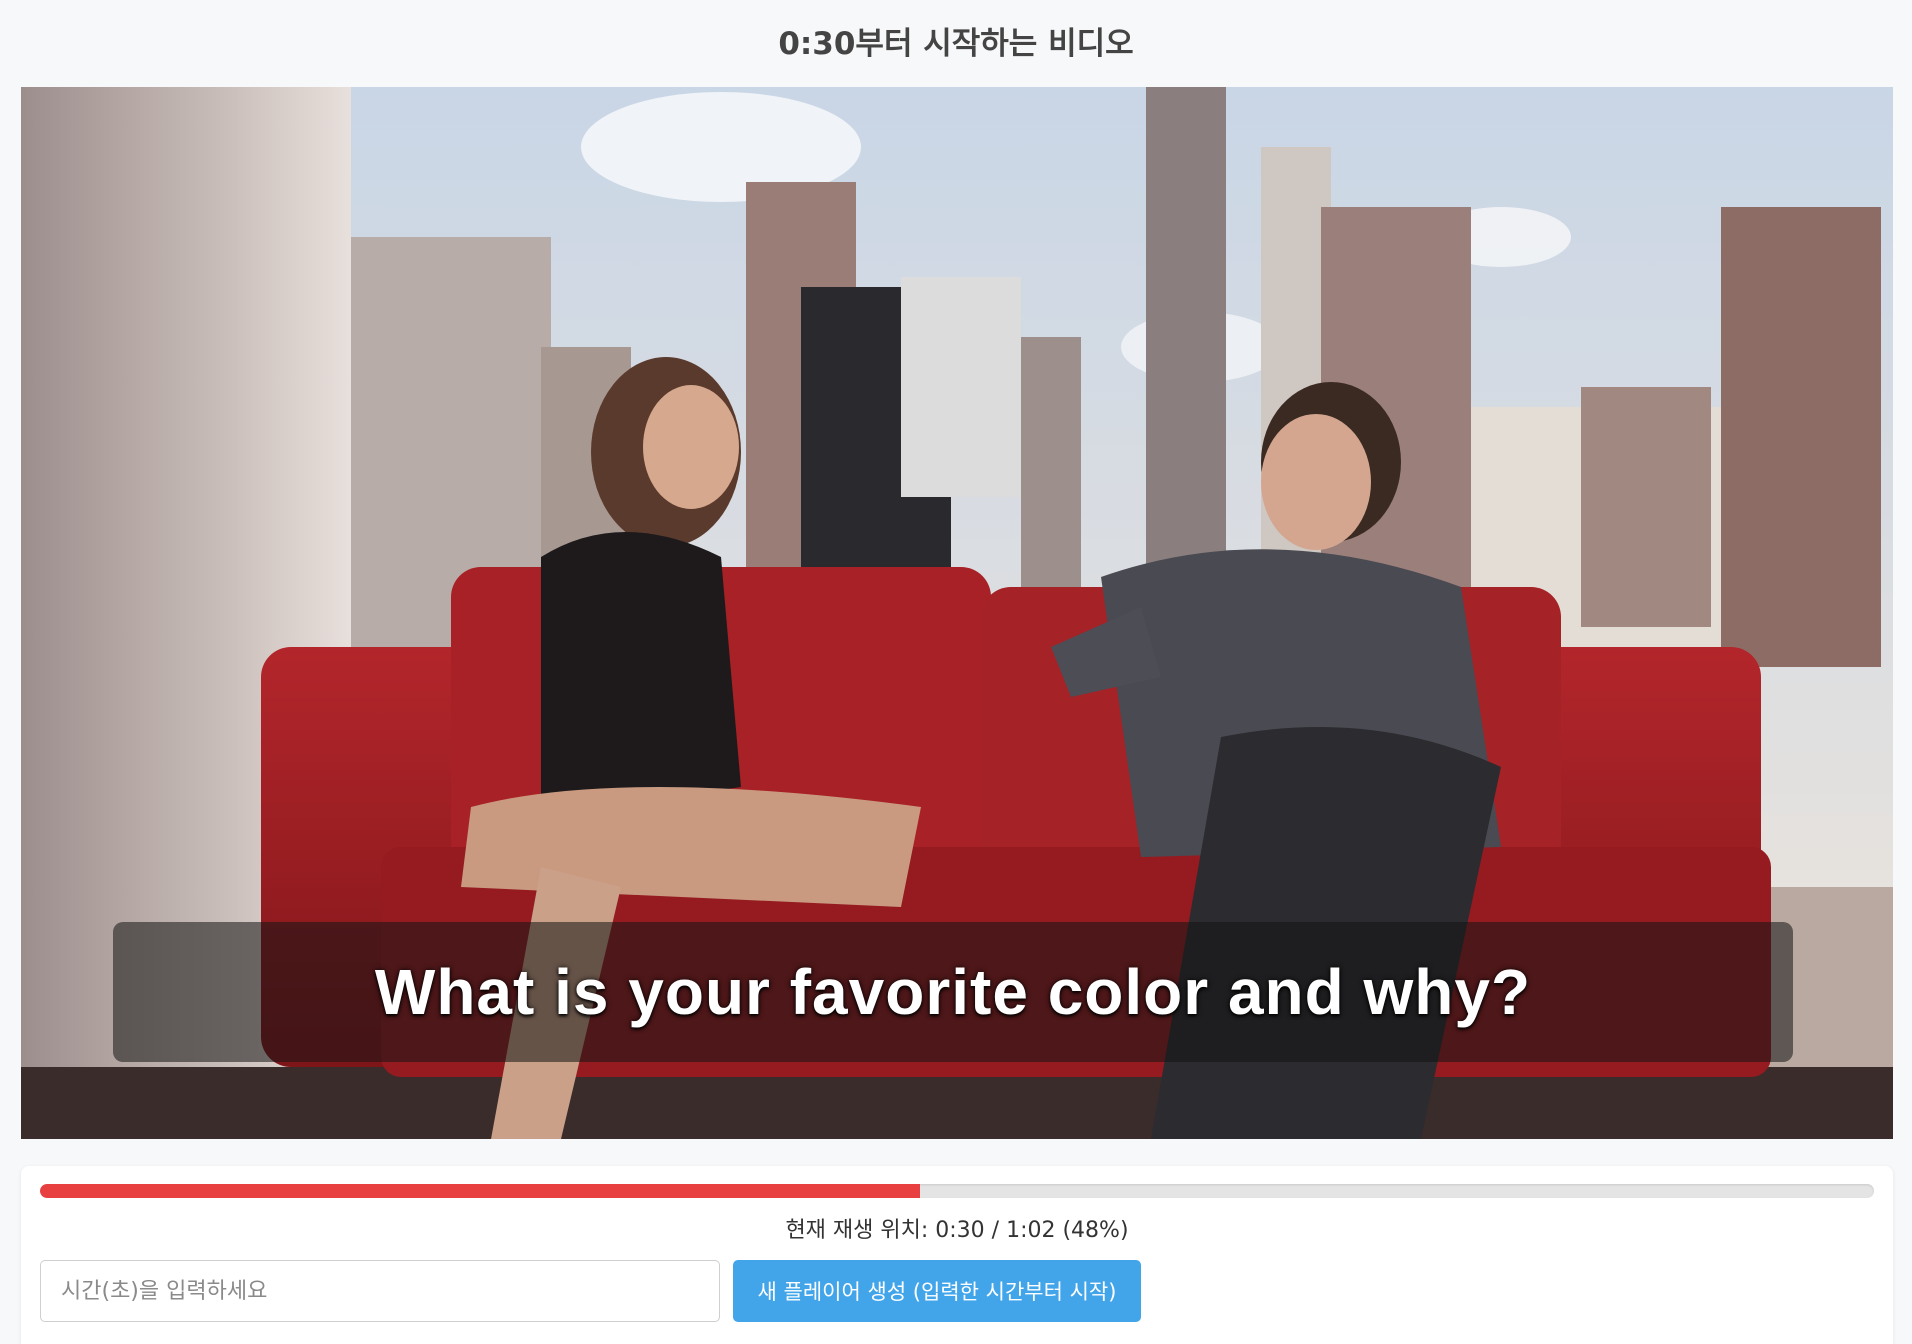 The width and height of the screenshot is (1912, 1344). I want to click on create-player-button: 새 플레이어 생성 (입력한 시간부터 시작), so click(937, 1291).